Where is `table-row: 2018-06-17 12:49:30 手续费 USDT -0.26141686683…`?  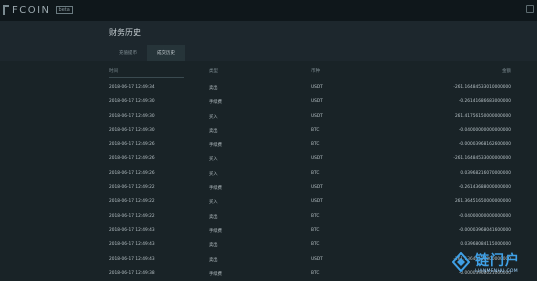 table-row: 2018-06-17 12:49:30 手续费 USDT -0.26141686683… is located at coordinates (268, 102).